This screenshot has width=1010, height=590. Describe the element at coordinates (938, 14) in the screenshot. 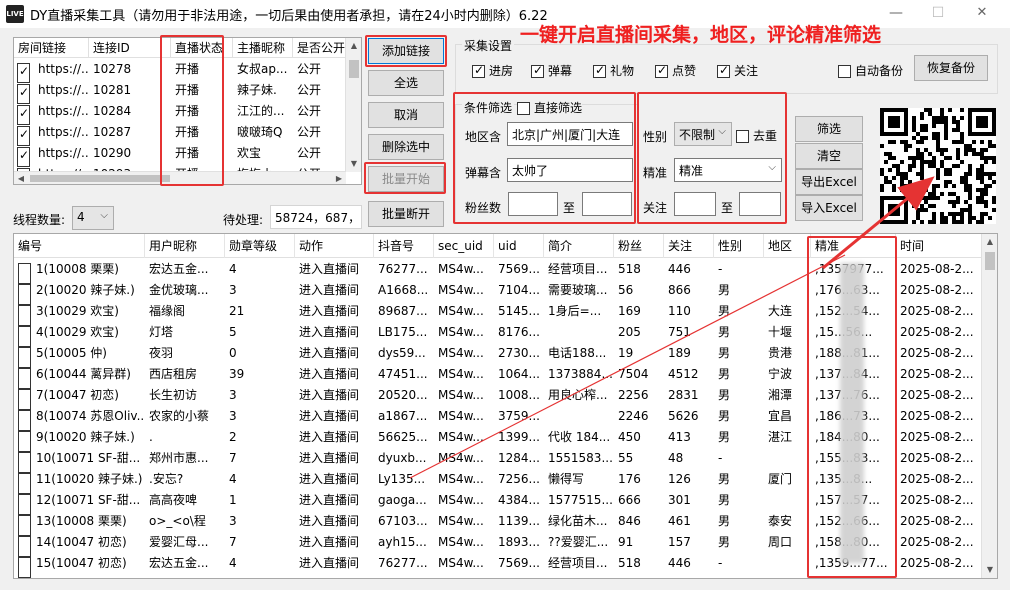

I see `maximize-button: ☐` at that location.